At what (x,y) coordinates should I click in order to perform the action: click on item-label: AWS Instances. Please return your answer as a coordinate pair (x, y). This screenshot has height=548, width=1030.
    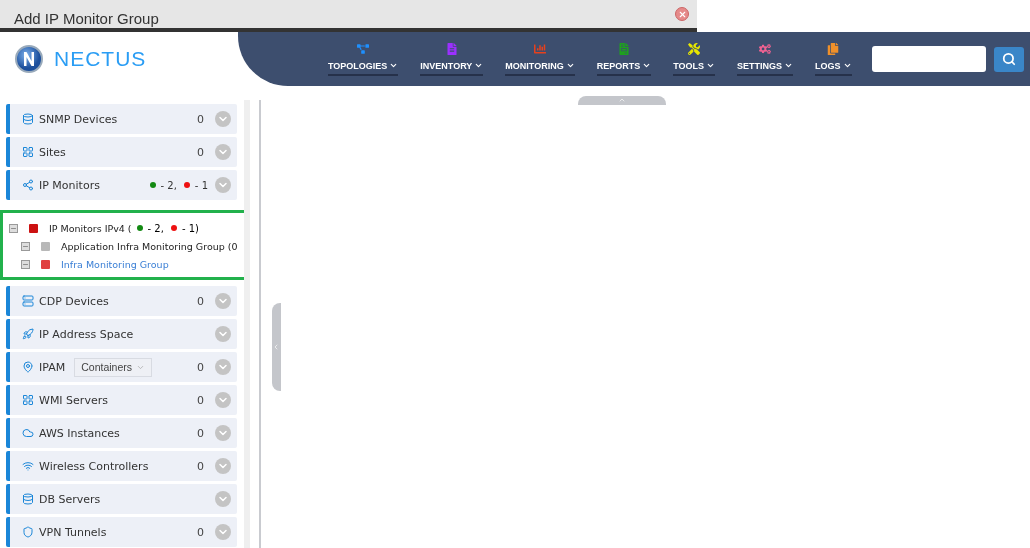
    Looking at the image, I should click on (80, 433).